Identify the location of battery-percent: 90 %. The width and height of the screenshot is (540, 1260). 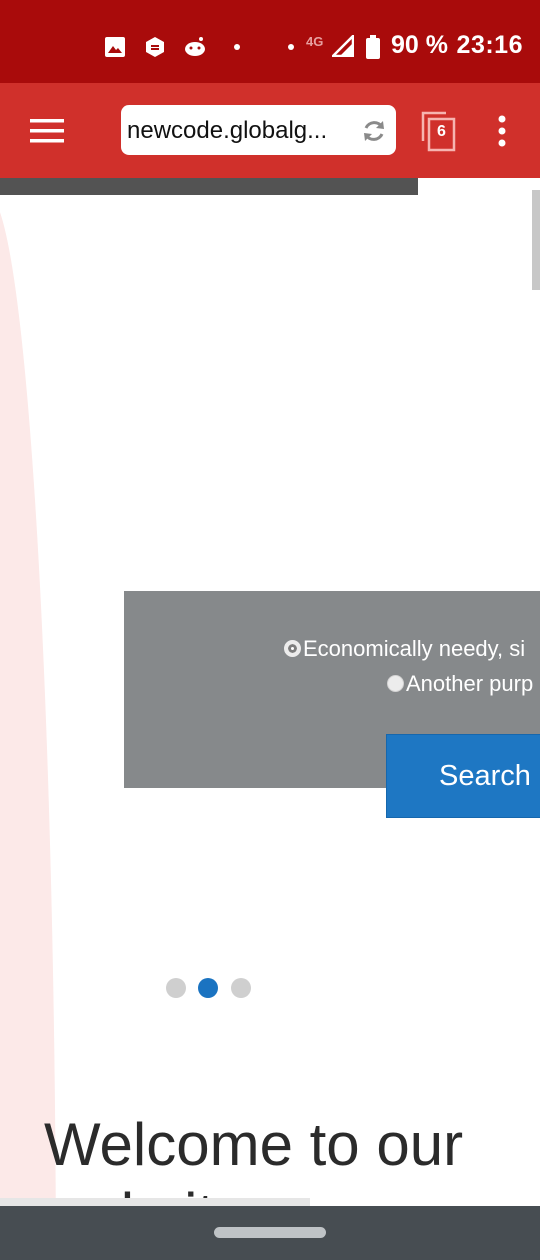
(419, 45).